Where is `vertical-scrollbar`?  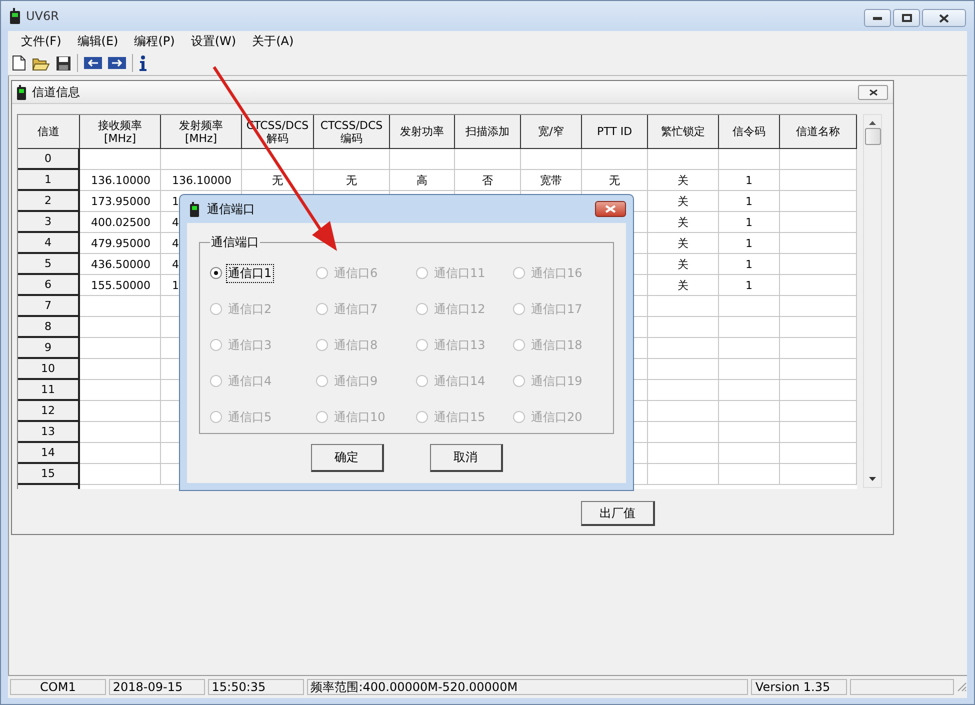 vertical-scrollbar is located at coordinates (872, 301).